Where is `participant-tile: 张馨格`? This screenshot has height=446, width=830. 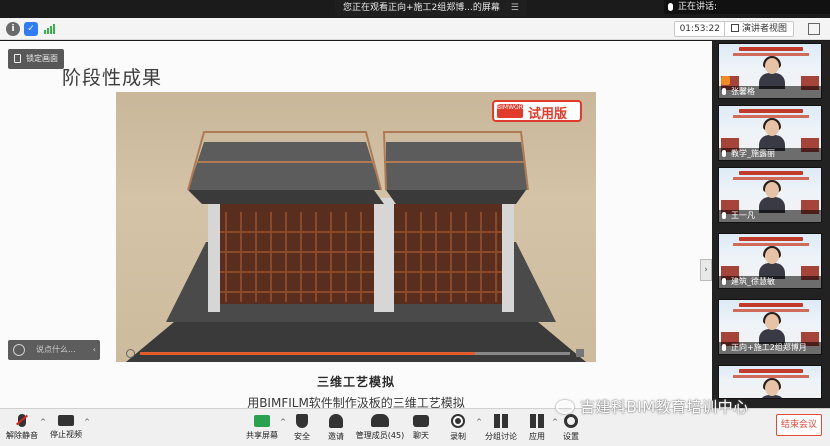
participant-tile: 张馨格 is located at coordinates (770, 71).